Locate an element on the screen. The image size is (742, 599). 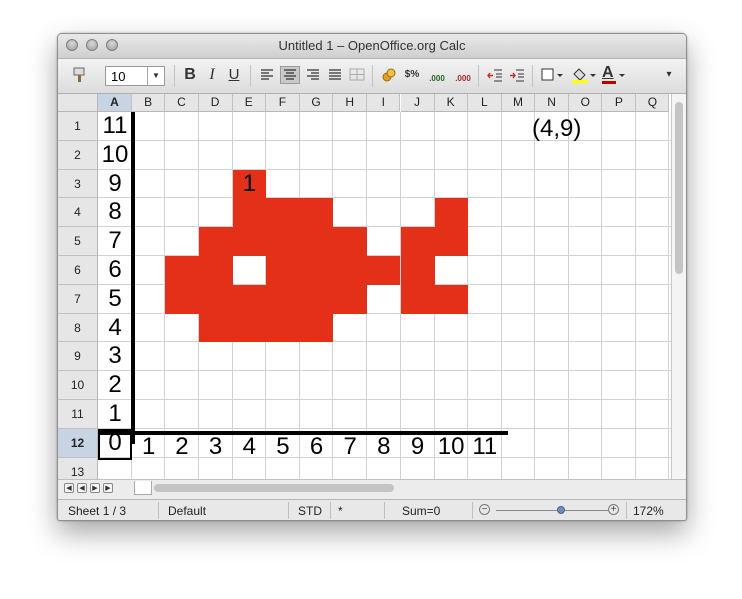
row-header-6: 6 is located at coordinates (78, 270).